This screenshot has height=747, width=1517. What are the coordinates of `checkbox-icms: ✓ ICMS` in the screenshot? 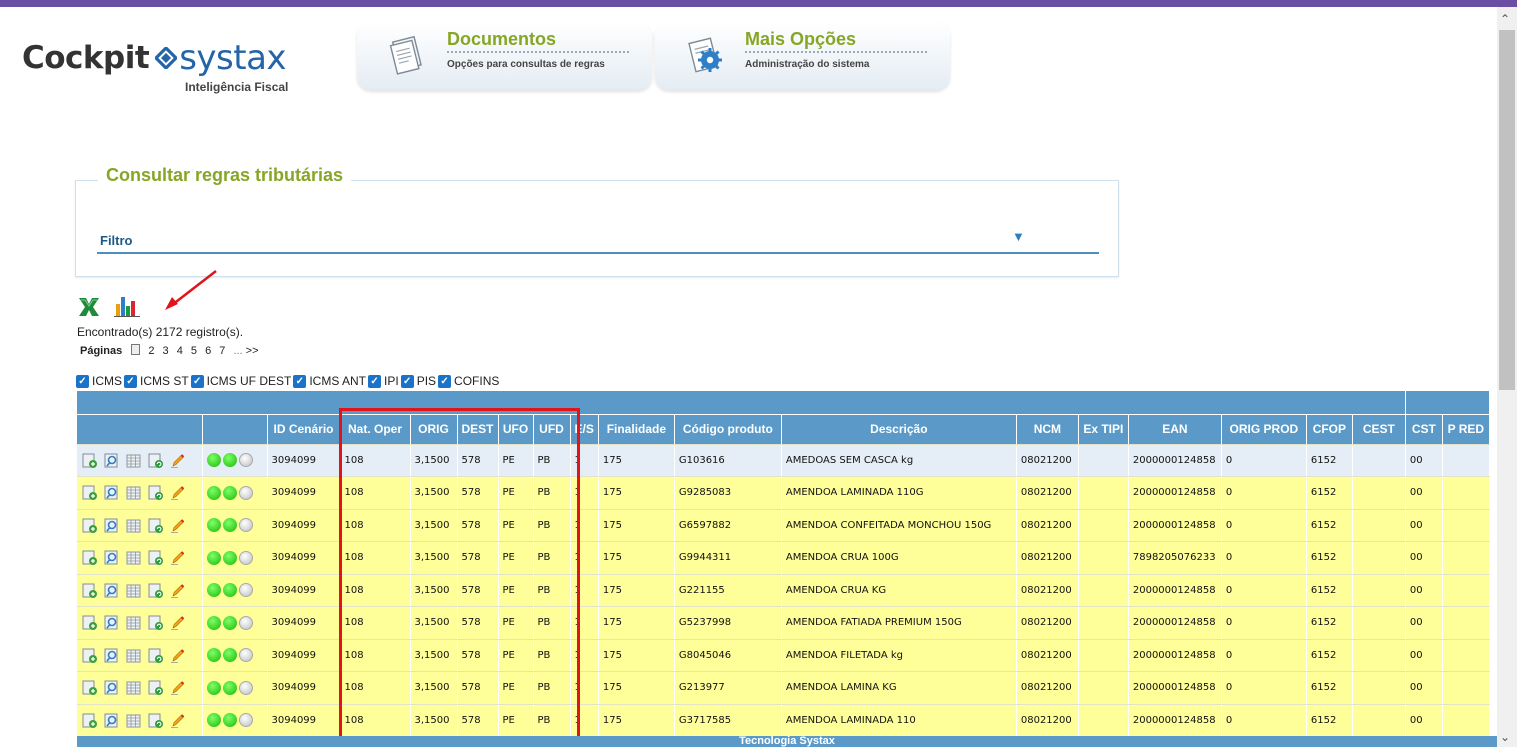 It's located at (99, 381).